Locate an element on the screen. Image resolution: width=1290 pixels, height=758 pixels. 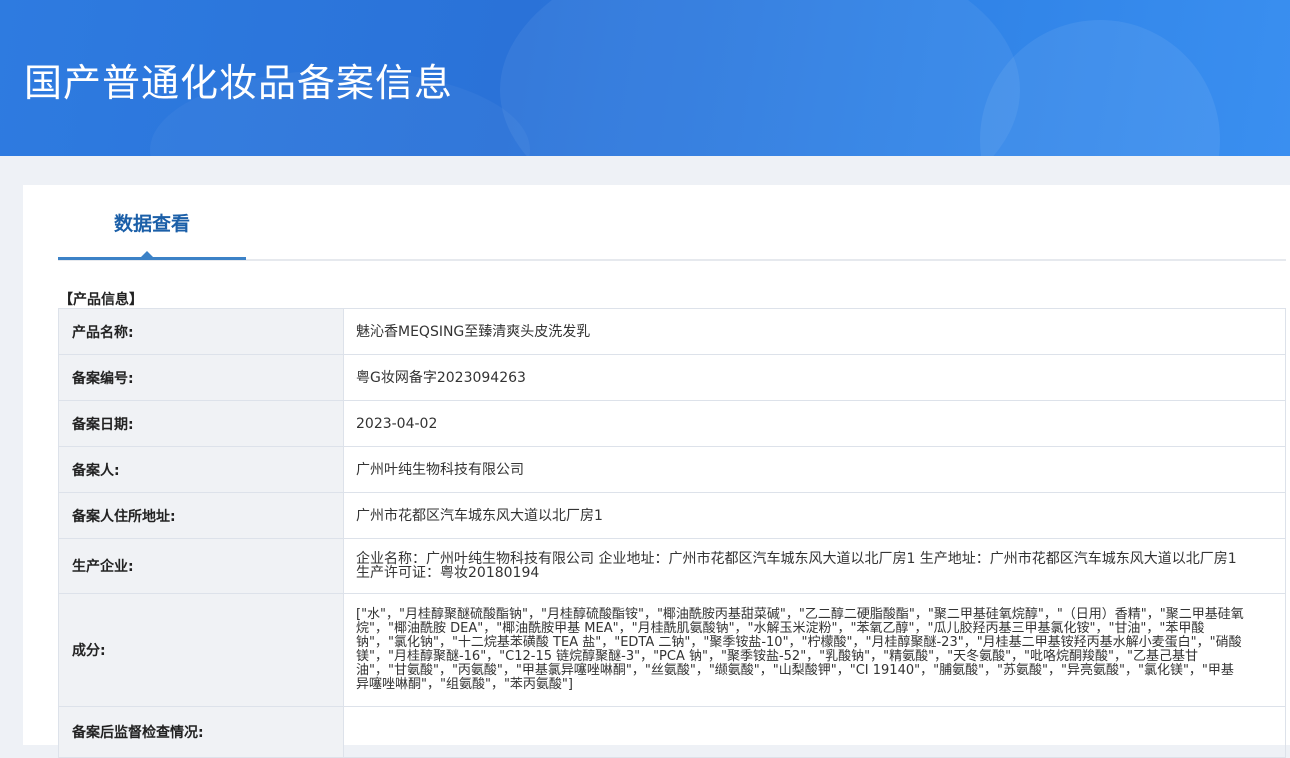
row-value: 2023-04-02 is located at coordinates (814, 423).